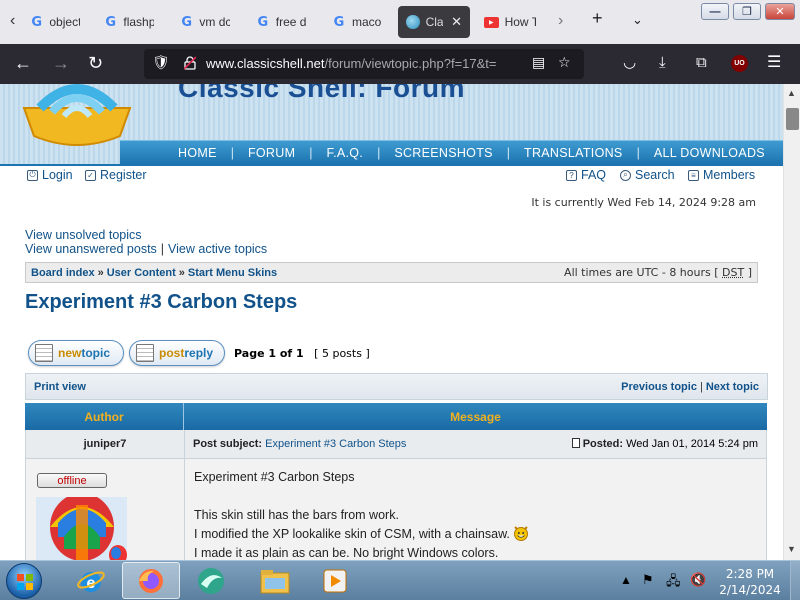 Image resolution: width=800 pixels, height=600 pixels. Describe the element at coordinates (190, 63) in the screenshot. I see `insecure-lock-icon` at that location.